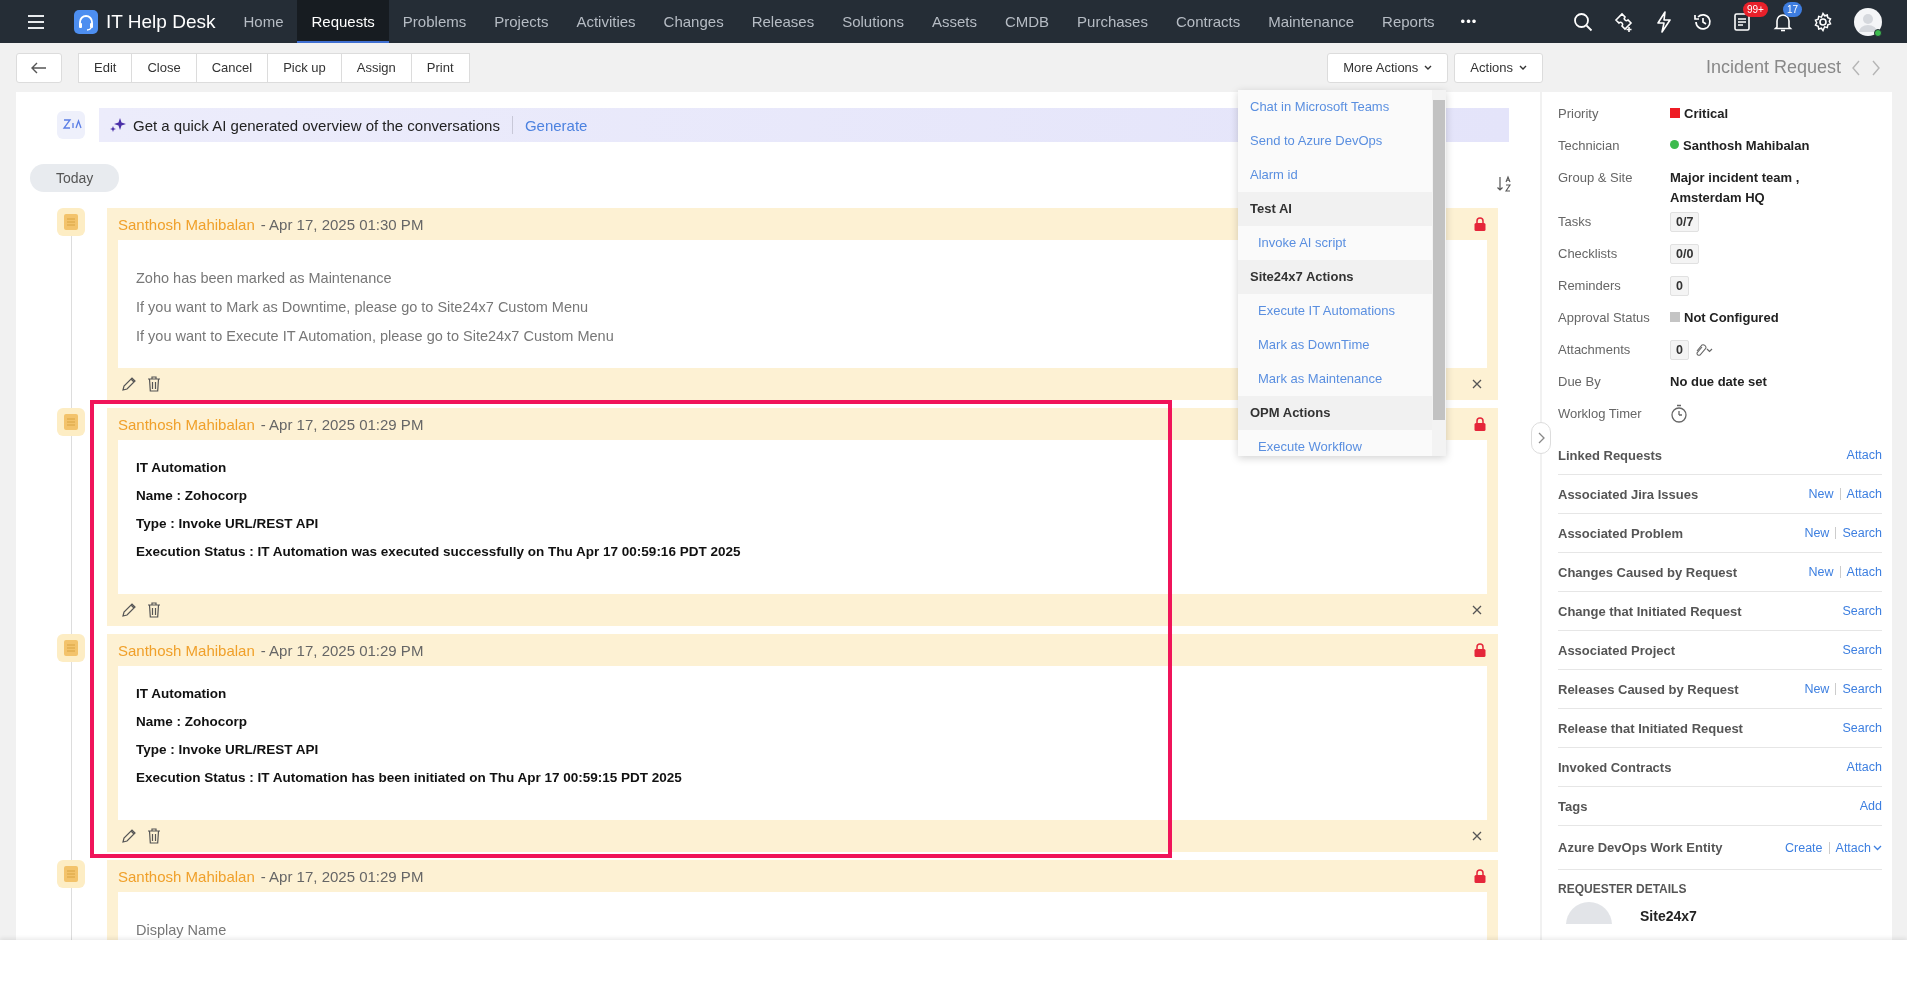 This screenshot has height=992, width=1907. Describe the element at coordinates (409, 778) in the screenshot. I see `note-text: Execution Status : IT Automation has been initiated on Thu Apr 17 00:59:15 PDT 2025` at that location.